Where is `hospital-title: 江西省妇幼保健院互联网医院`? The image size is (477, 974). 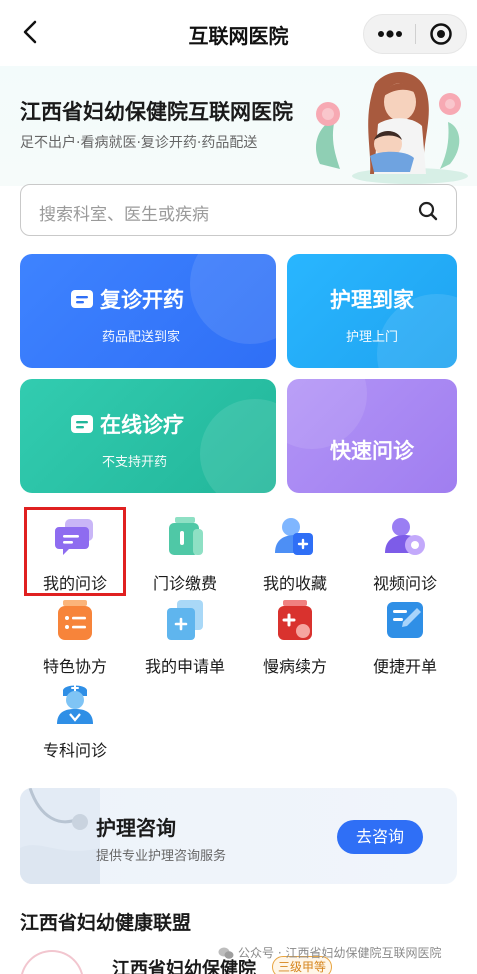 hospital-title: 江西省妇幼保健院互联网医院 is located at coordinates (156, 112).